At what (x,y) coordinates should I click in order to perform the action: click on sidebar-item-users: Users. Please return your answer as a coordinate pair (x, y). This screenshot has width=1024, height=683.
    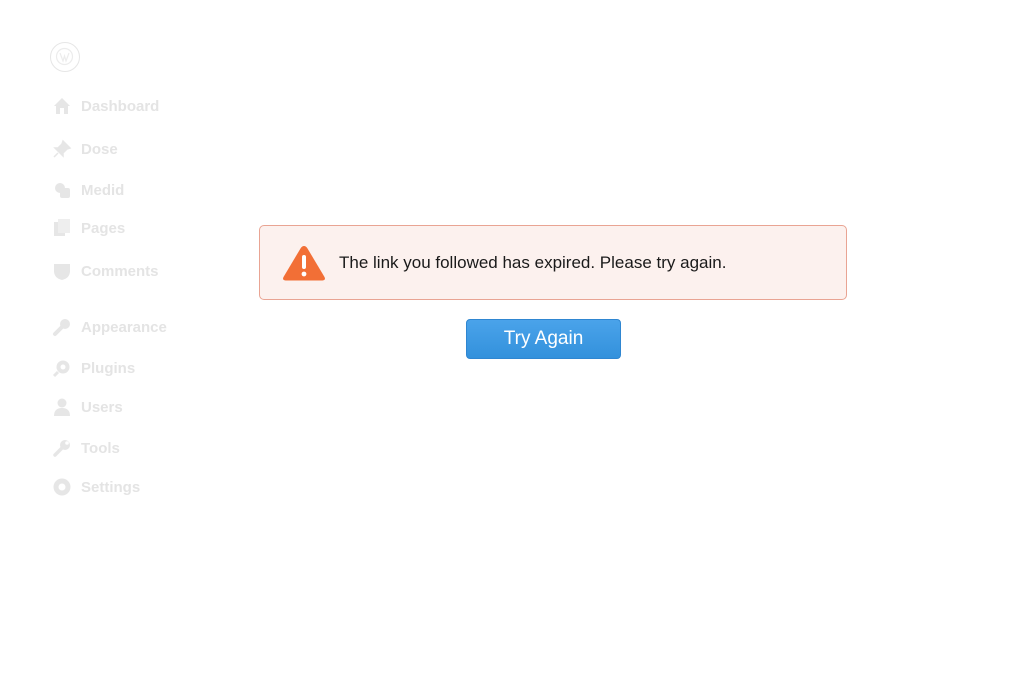
    Looking at the image, I should click on (87, 407).